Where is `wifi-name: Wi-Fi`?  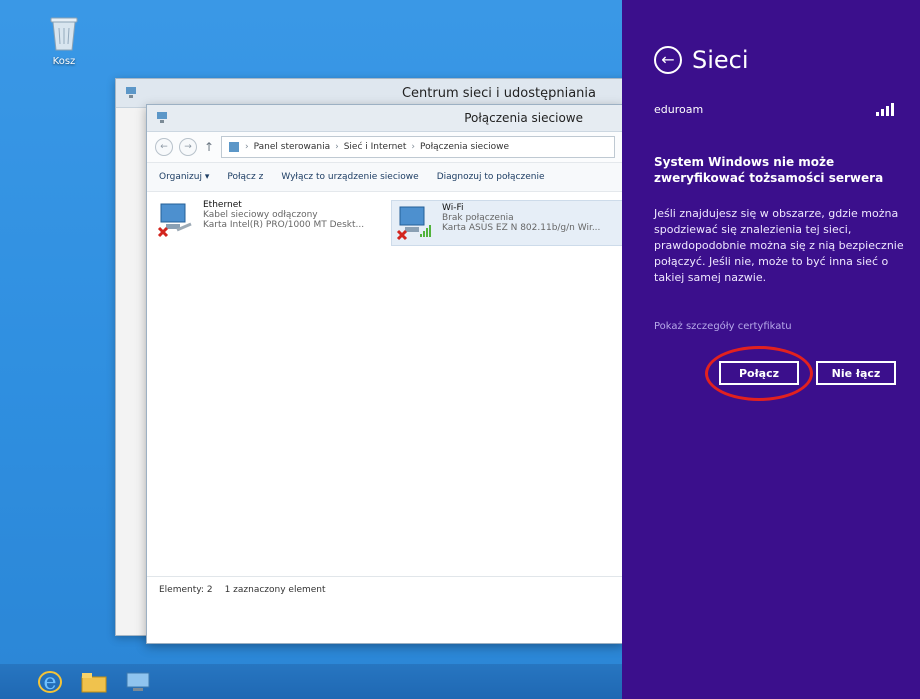
wifi-name: Wi-Fi is located at coordinates (453, 208).